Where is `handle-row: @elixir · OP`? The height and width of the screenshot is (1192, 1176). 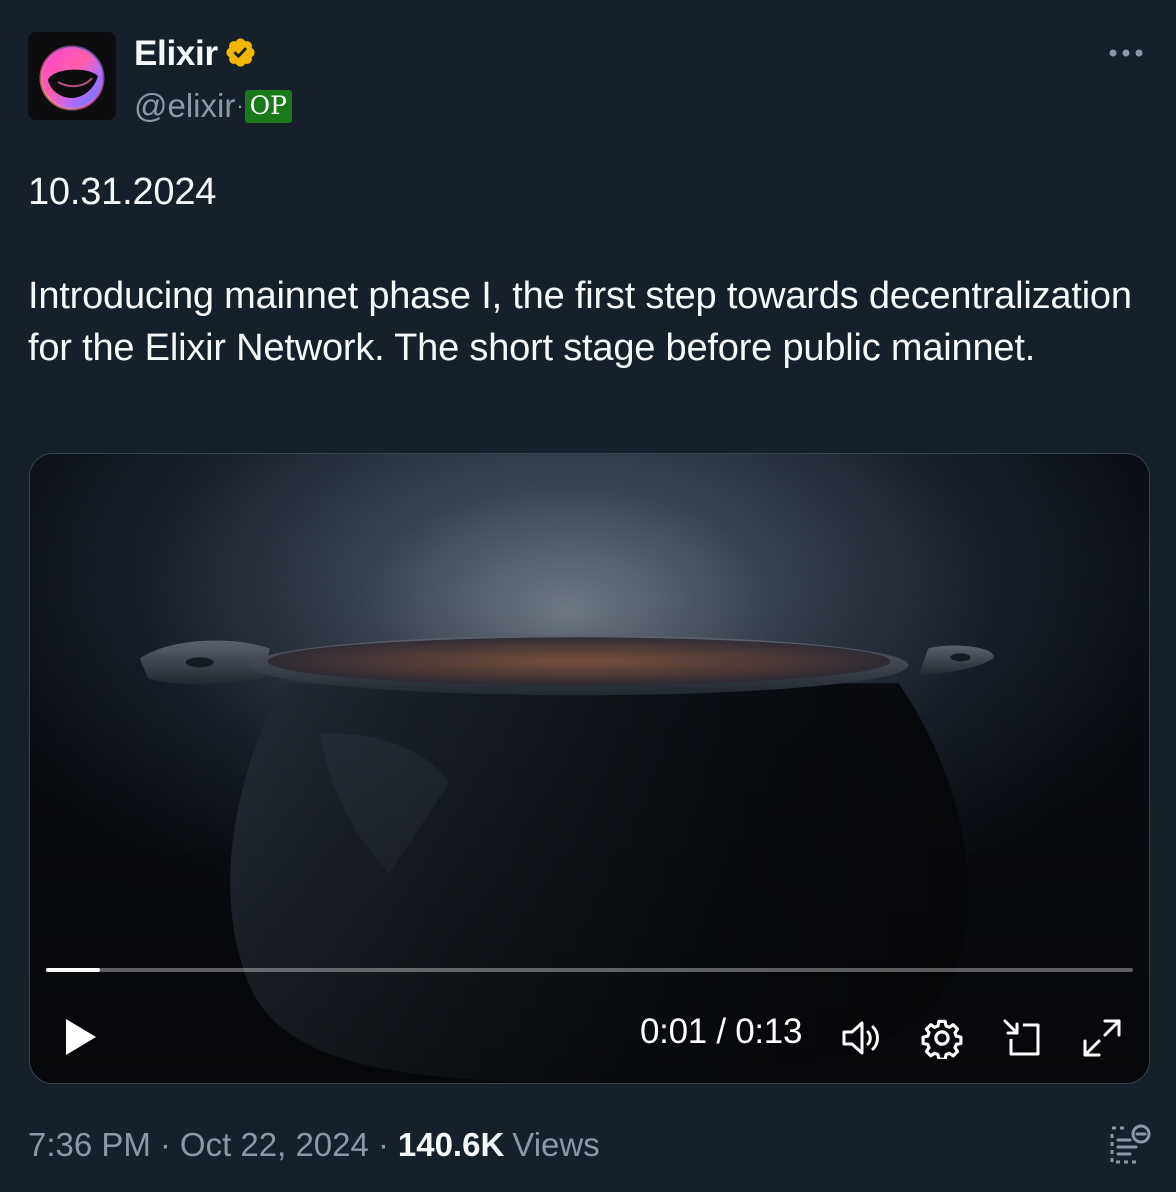 handle-row: @elixir · OP is located at coordinates (213, 106).